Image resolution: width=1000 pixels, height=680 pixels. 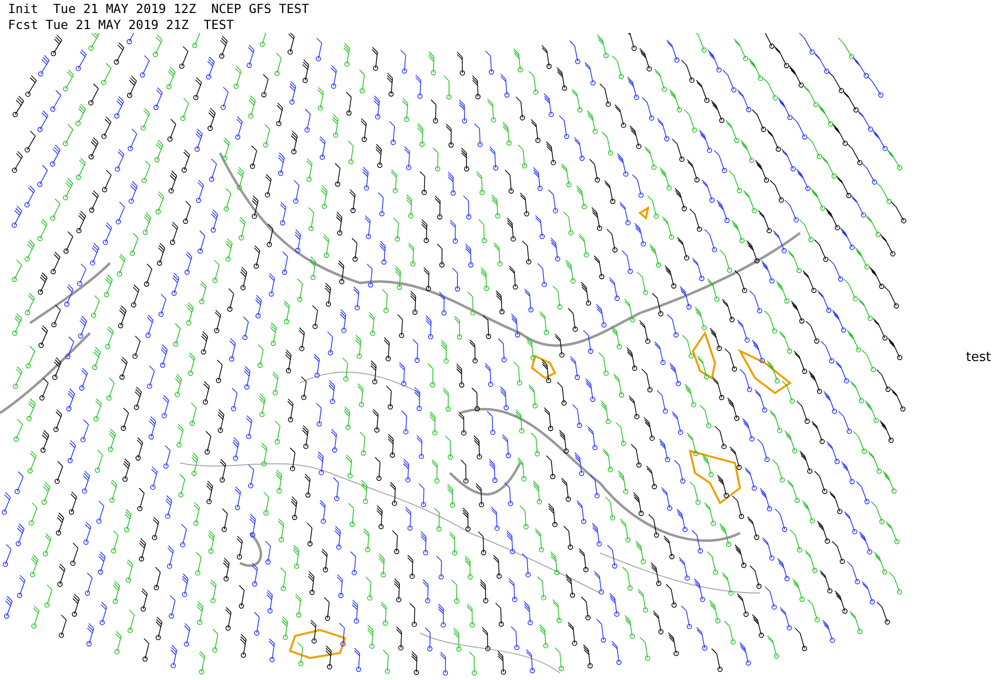 What do you see at coordinates (159, 9) in the screenshot?
I see `init-time-title: Init Tue 21 MAY 2019 12Z NCEP GFS TEST` at bounding box center [159, 9].